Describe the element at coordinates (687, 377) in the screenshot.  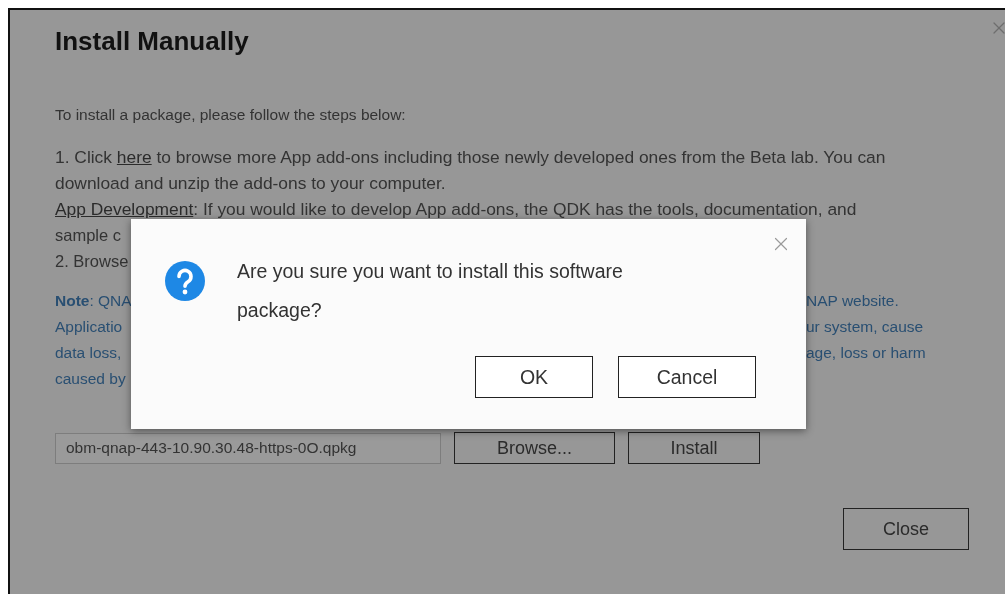
I see `cancel-button: Cancel` at that location.